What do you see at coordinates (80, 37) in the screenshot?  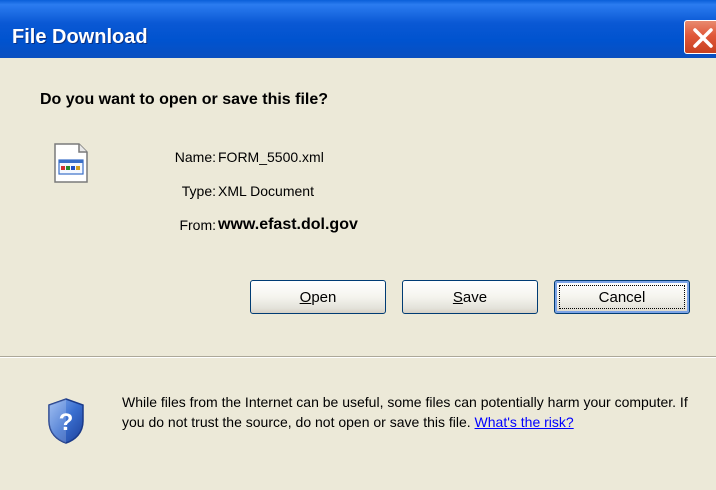 I see `window-title: File Download` at bounding box center [80, 37].